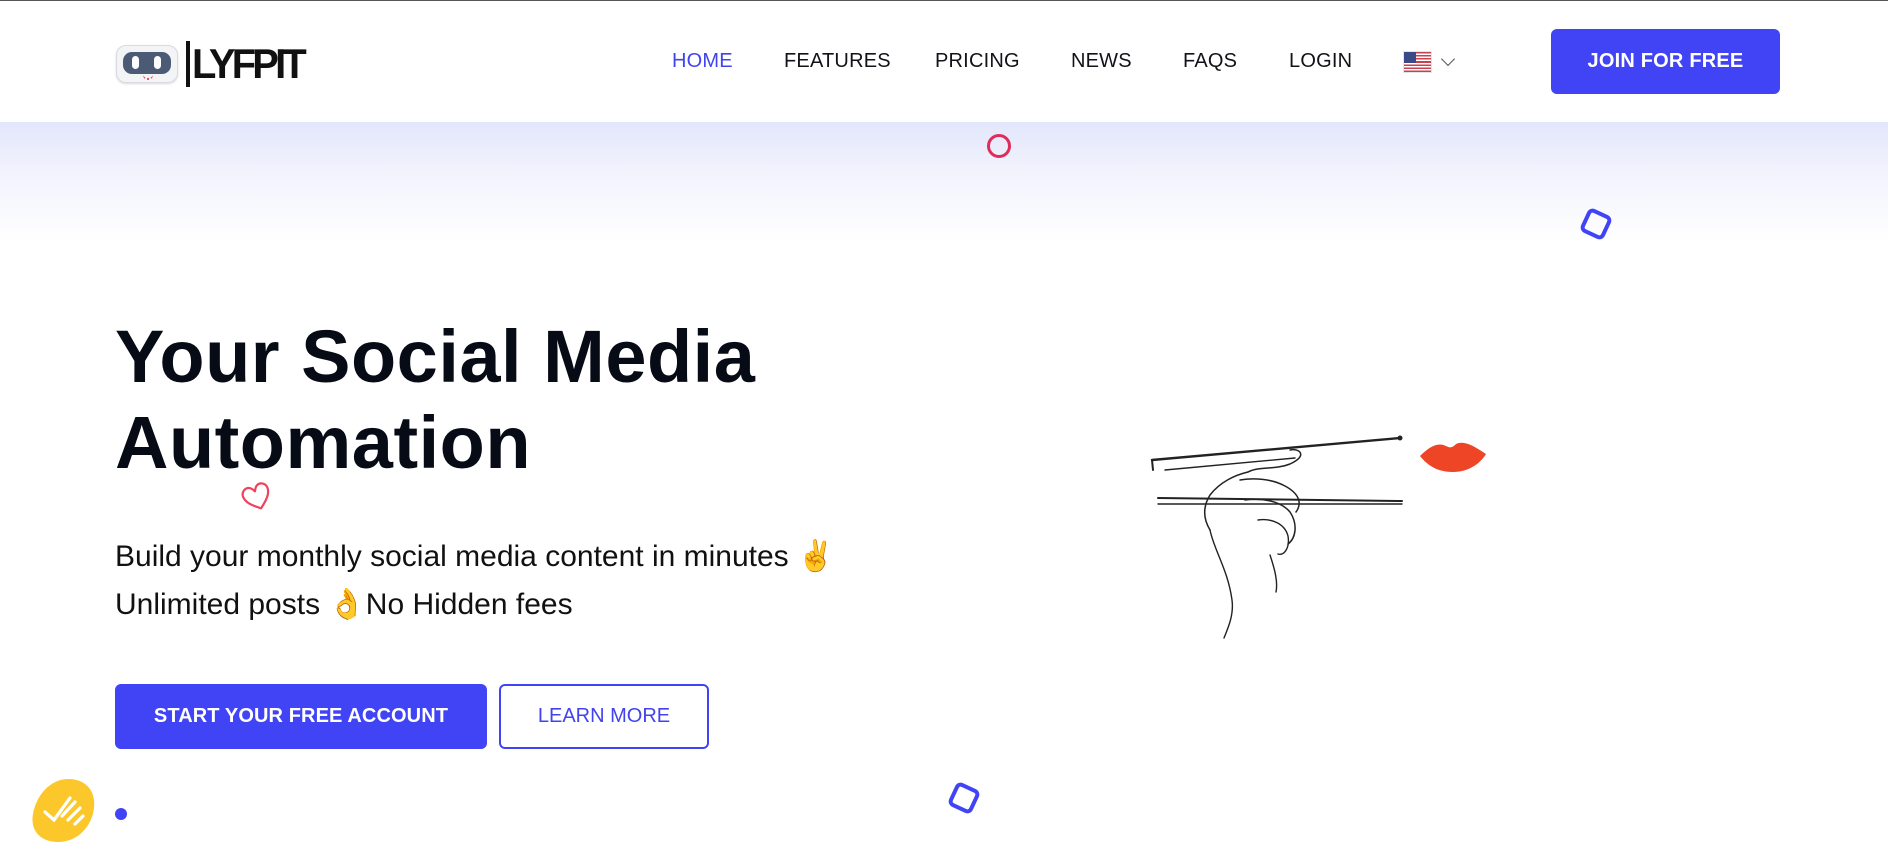  I want to click on join-for-free-button: JOIN FOR FREE, so click(1665, 61).